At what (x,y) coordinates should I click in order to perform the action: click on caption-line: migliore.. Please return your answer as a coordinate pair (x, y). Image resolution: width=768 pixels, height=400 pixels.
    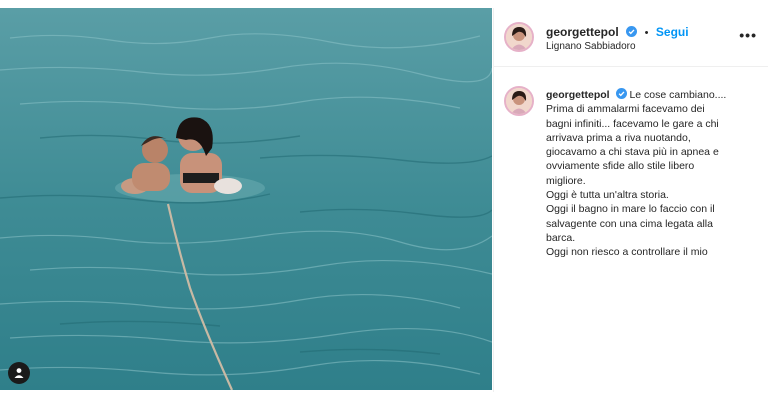
    Looking at the image, I should click on (566, 180).